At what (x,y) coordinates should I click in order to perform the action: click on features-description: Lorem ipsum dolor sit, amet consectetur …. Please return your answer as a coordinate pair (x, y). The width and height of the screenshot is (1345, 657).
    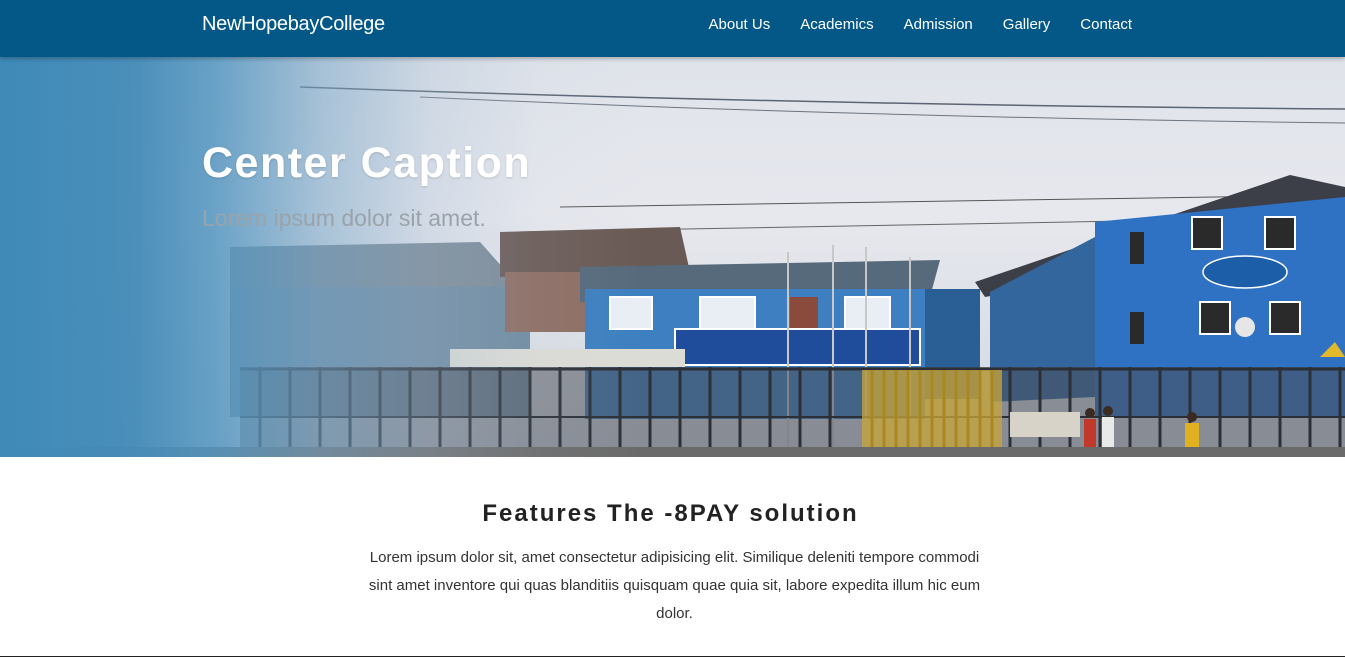
    Looking at the image, I should click on (674, 585).